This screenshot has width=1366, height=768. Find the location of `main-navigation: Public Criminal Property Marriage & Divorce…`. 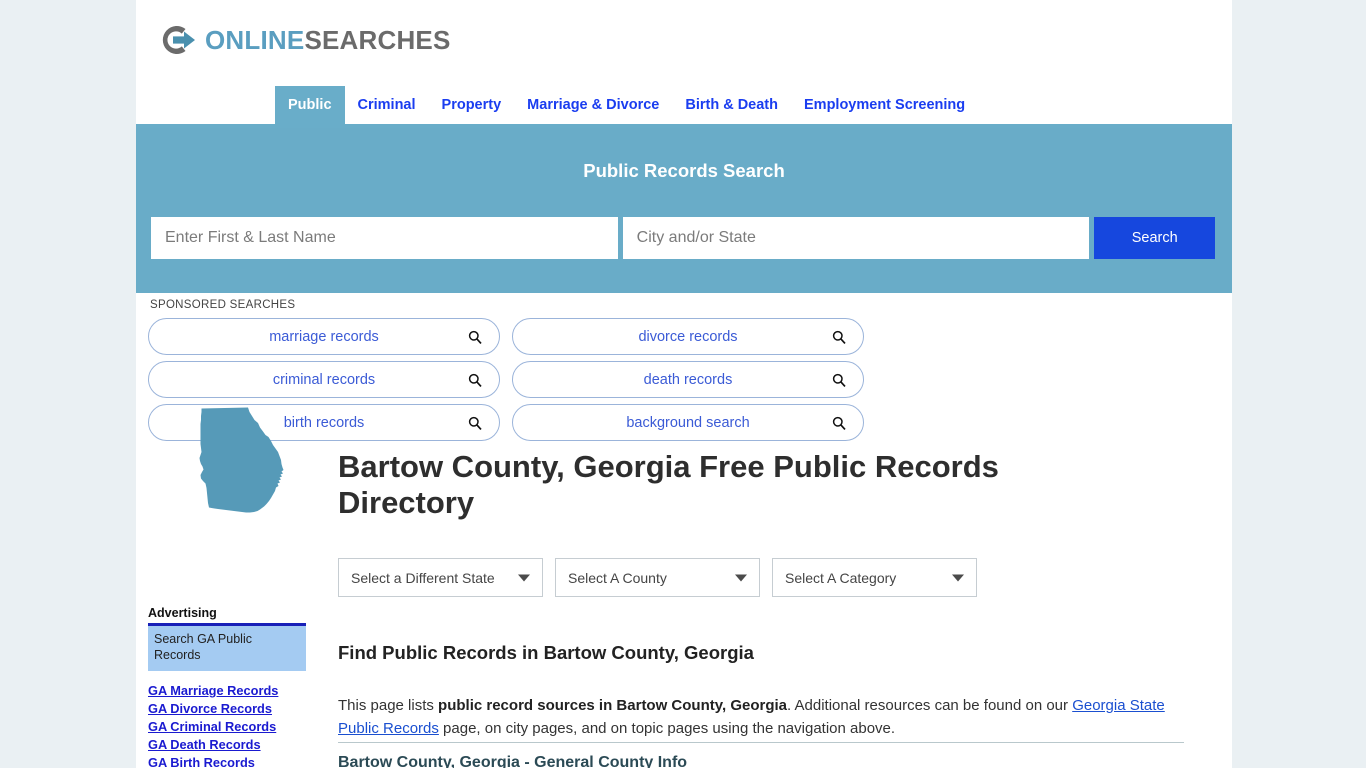

main-navigation: Public Criminal Property Marriage & Divorce… is located at coordinates (684, 107).